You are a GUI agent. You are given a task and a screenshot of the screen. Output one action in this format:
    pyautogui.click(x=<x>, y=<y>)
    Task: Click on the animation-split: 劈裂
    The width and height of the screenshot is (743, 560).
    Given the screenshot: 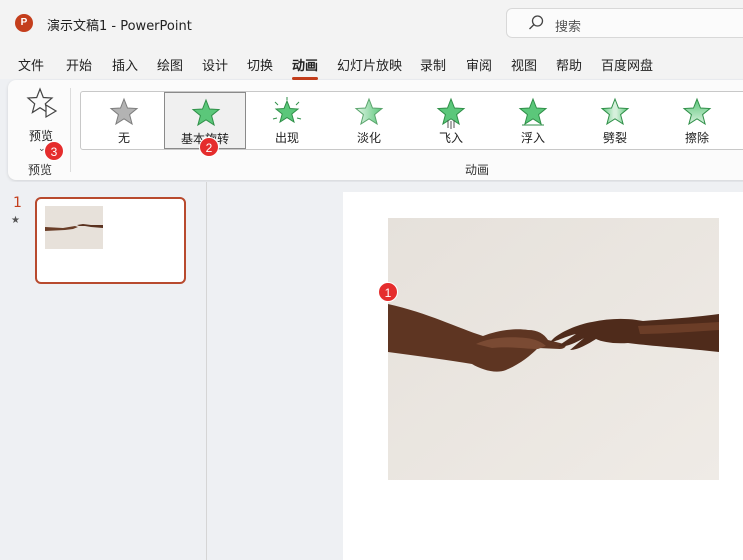 What is the action you would take?
    pyautogui.click(x=615, y=120)
    